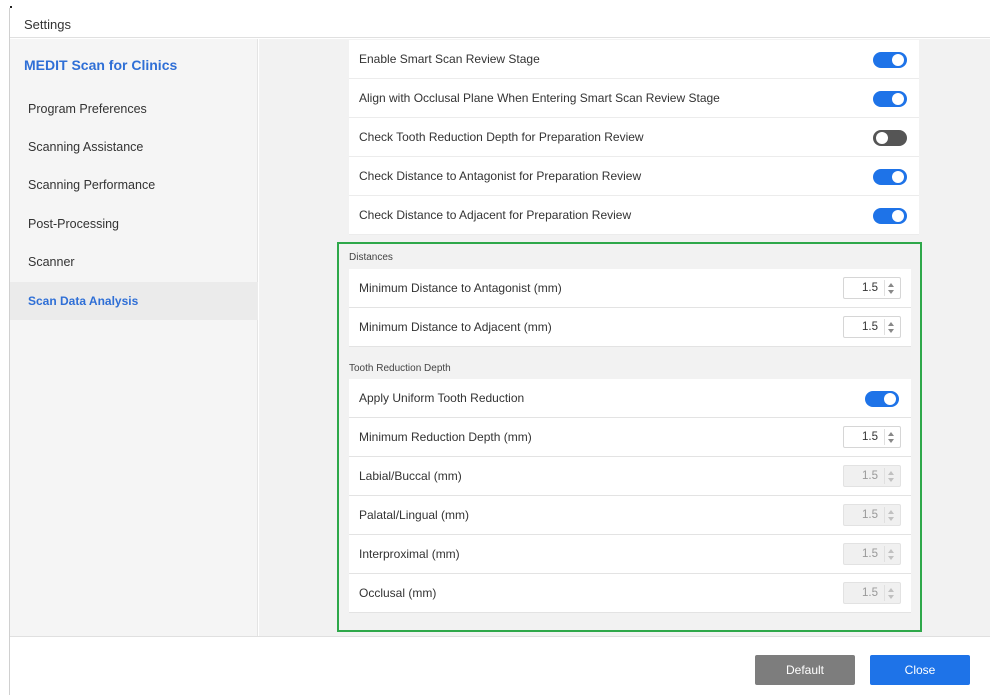 The image size is (990, 695). Describe the element at coordinates (630, 554) in the screenshot. I see `setting-row-interproximal: Interproximal (mm) 1.5` at that location.